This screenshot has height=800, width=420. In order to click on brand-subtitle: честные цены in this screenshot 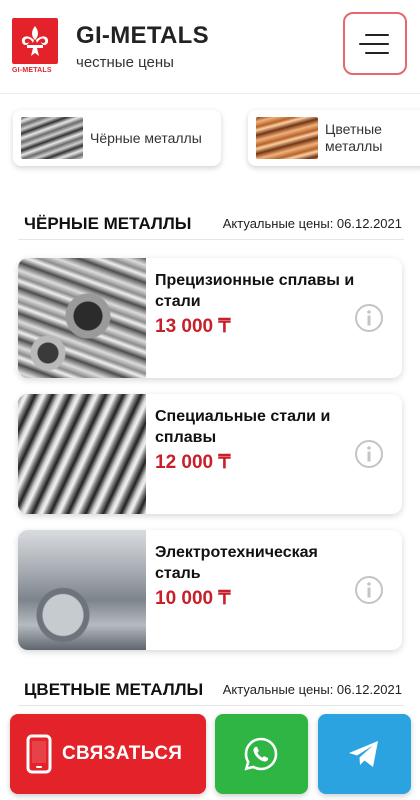, I will do `click(125, 62)`.